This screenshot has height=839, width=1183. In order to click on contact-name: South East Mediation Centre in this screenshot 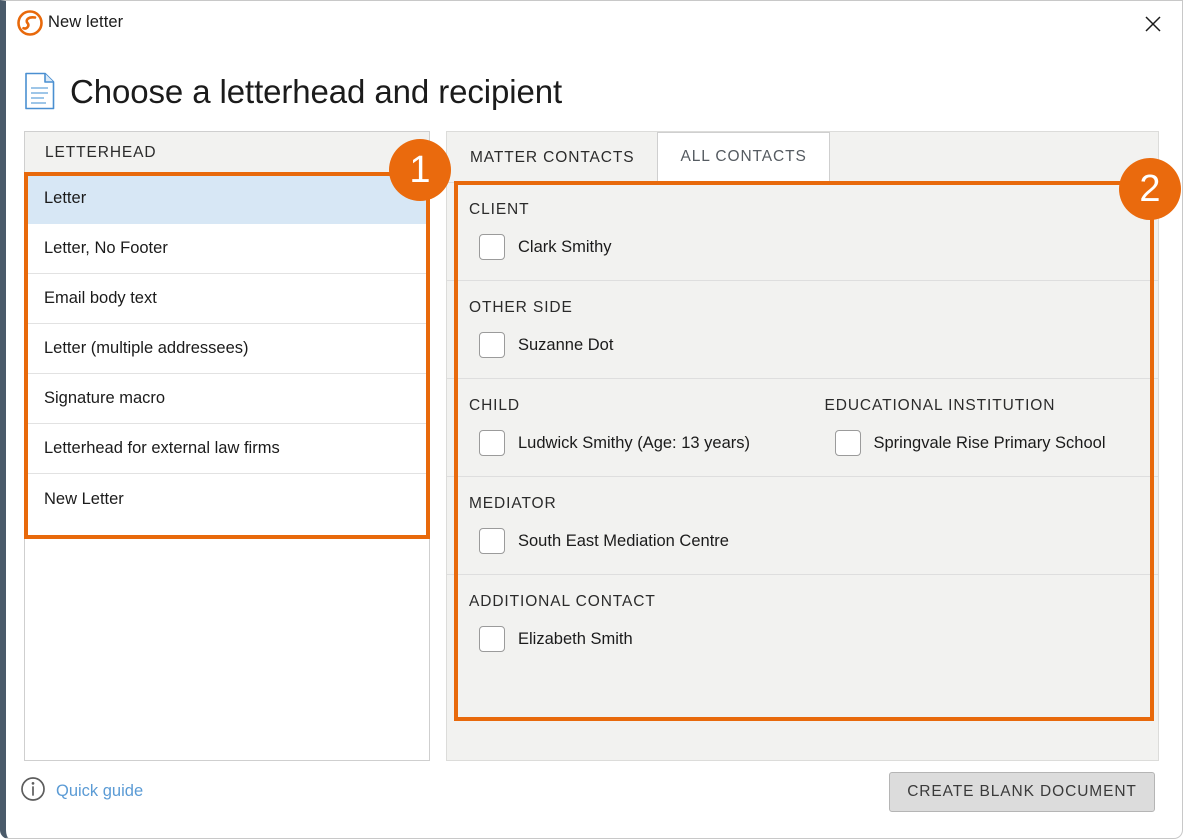, I will do `click(623, 540)`.